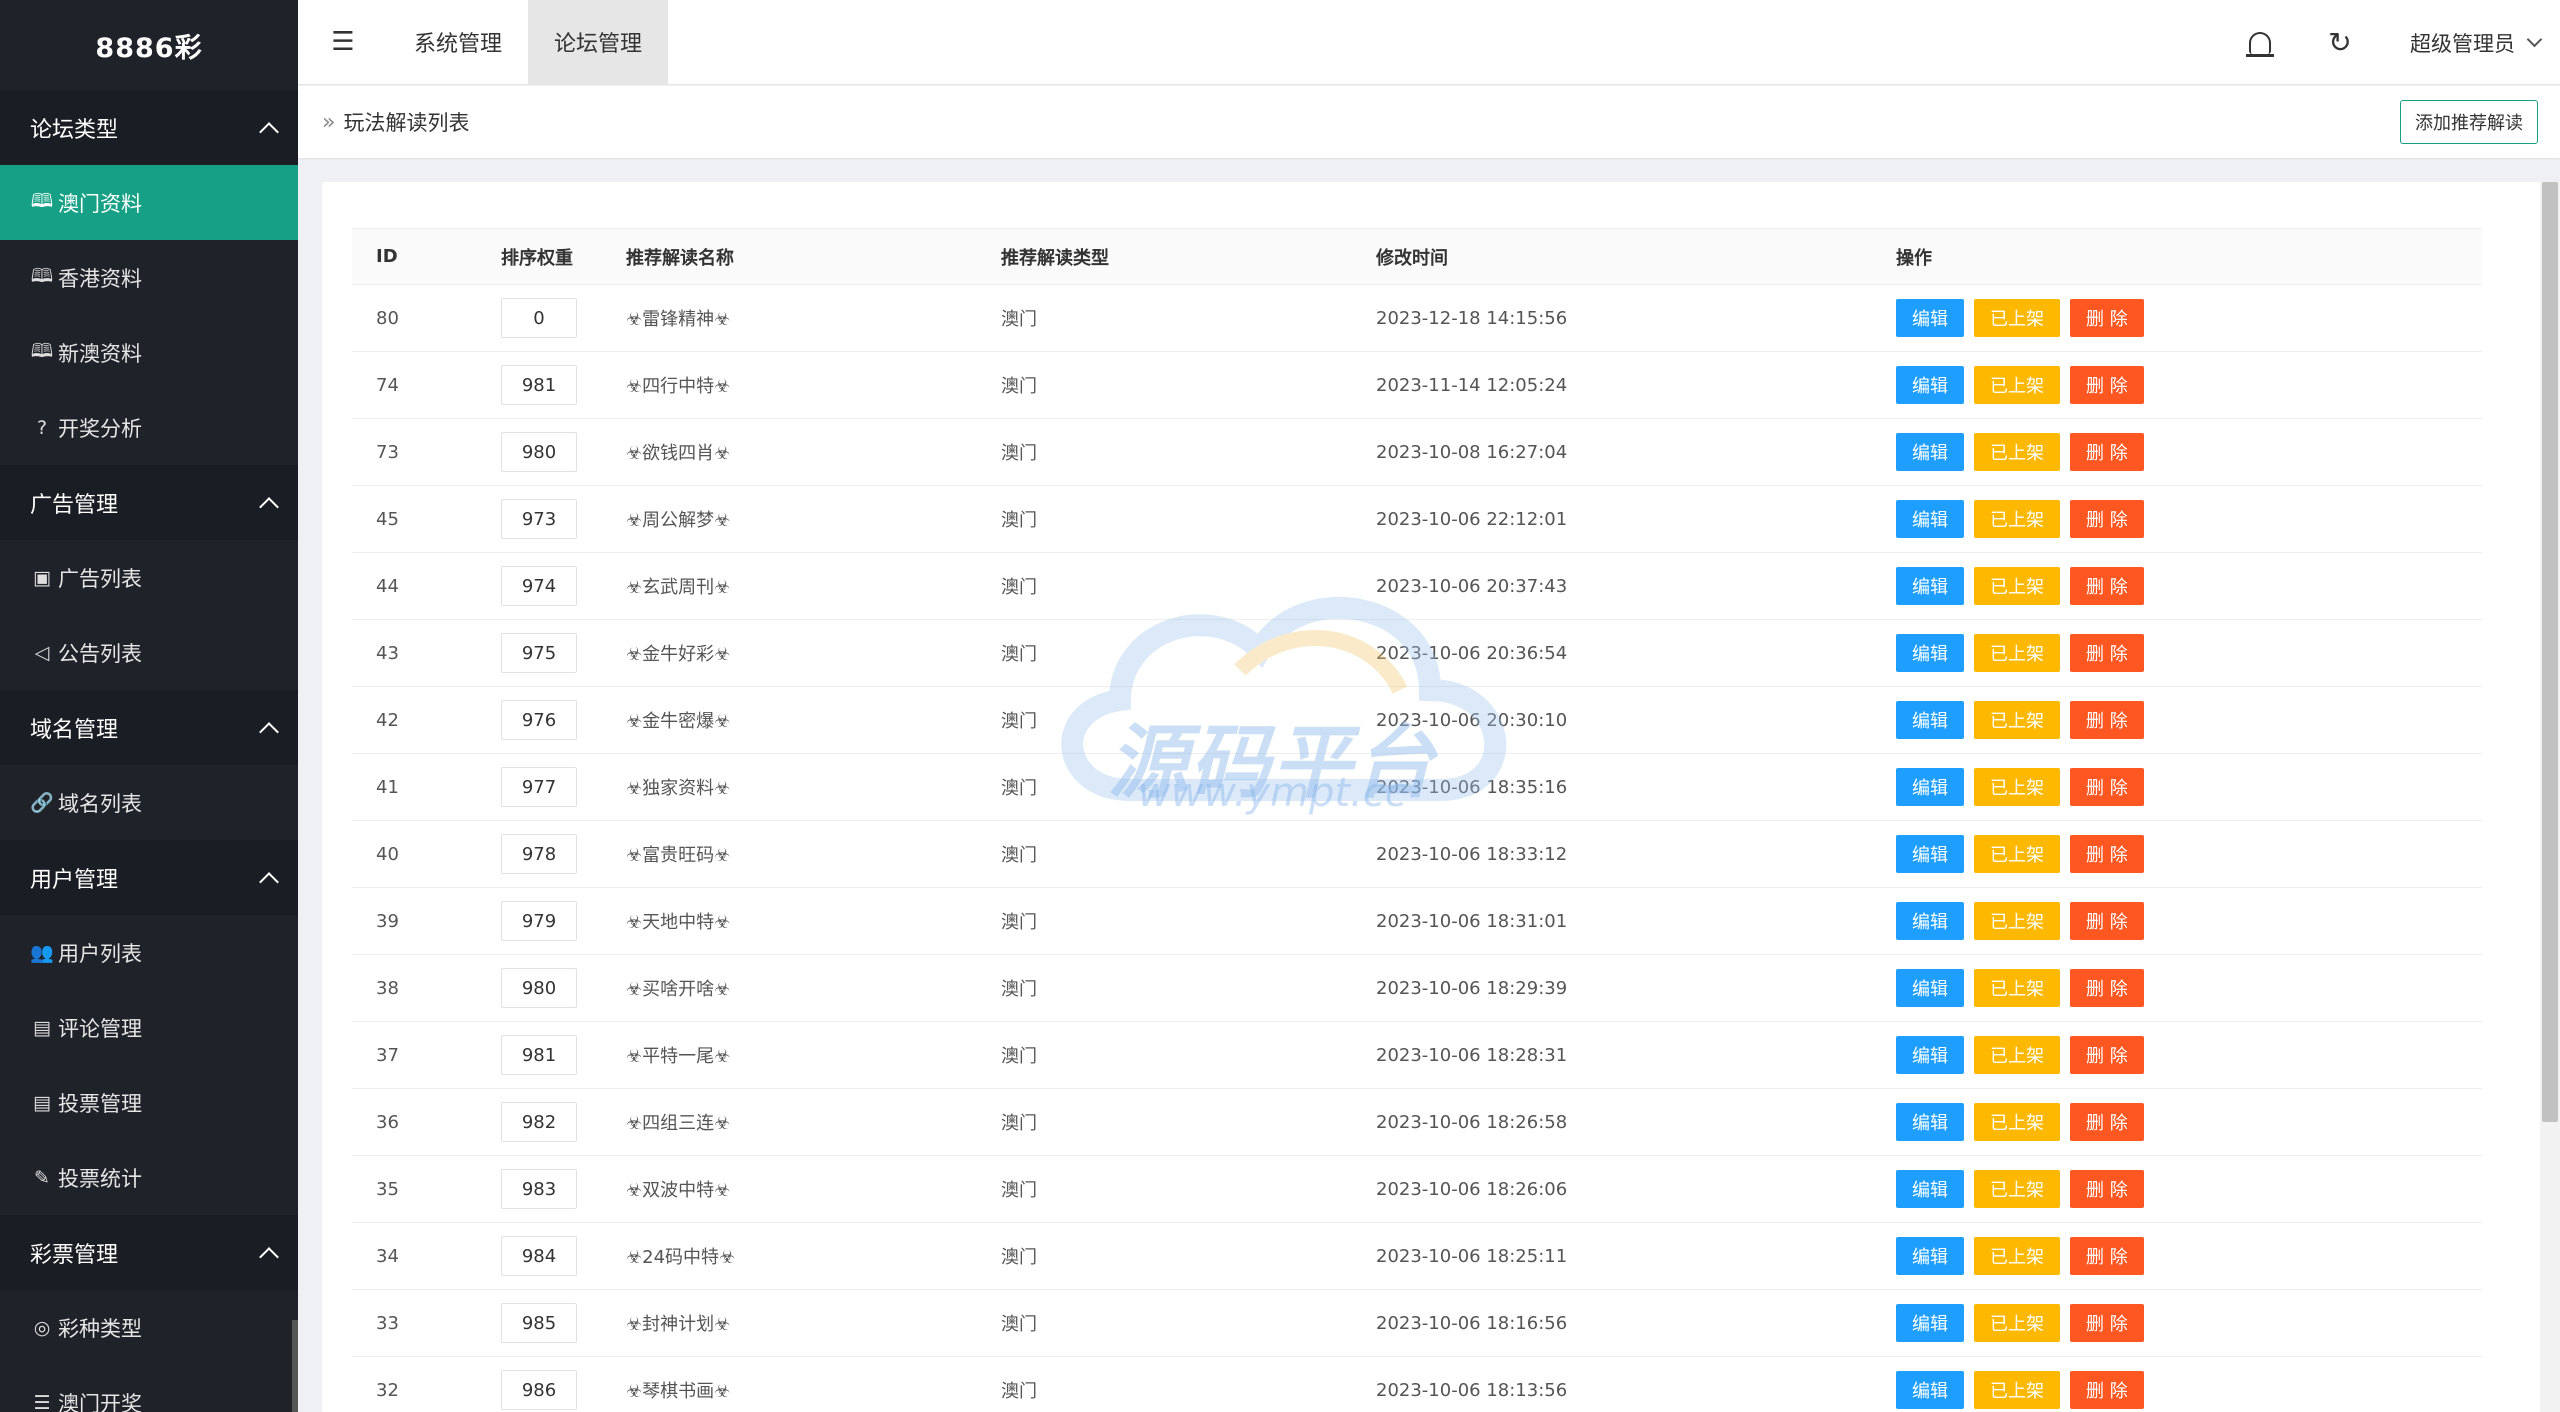 This screenshot has width=2560, height=1412. Describe the element at coordinates (149, 352) in the screenshot. I see `sidebar-item: 🕮 新澳资料` at that location.